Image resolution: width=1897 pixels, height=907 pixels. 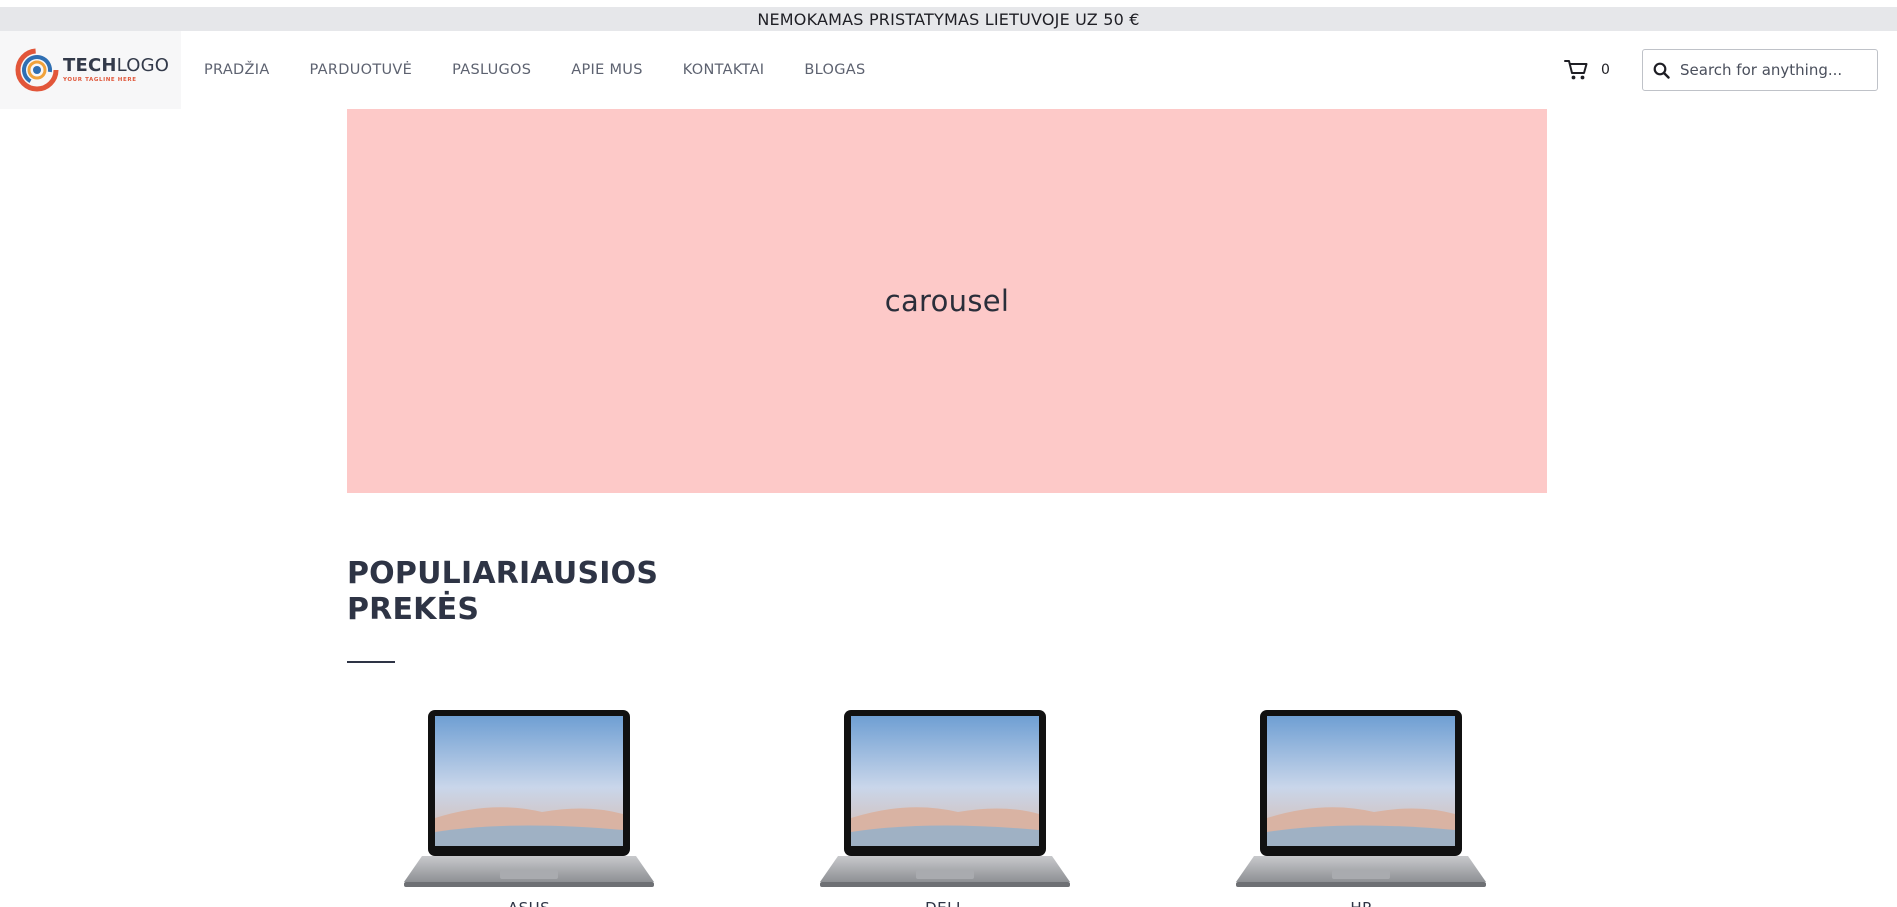 What do you see at coordinates (503, 573) in the screenshot?
I see `section-title-line1: POPULIARIAUSIOS` at bounding box center [503, 573].